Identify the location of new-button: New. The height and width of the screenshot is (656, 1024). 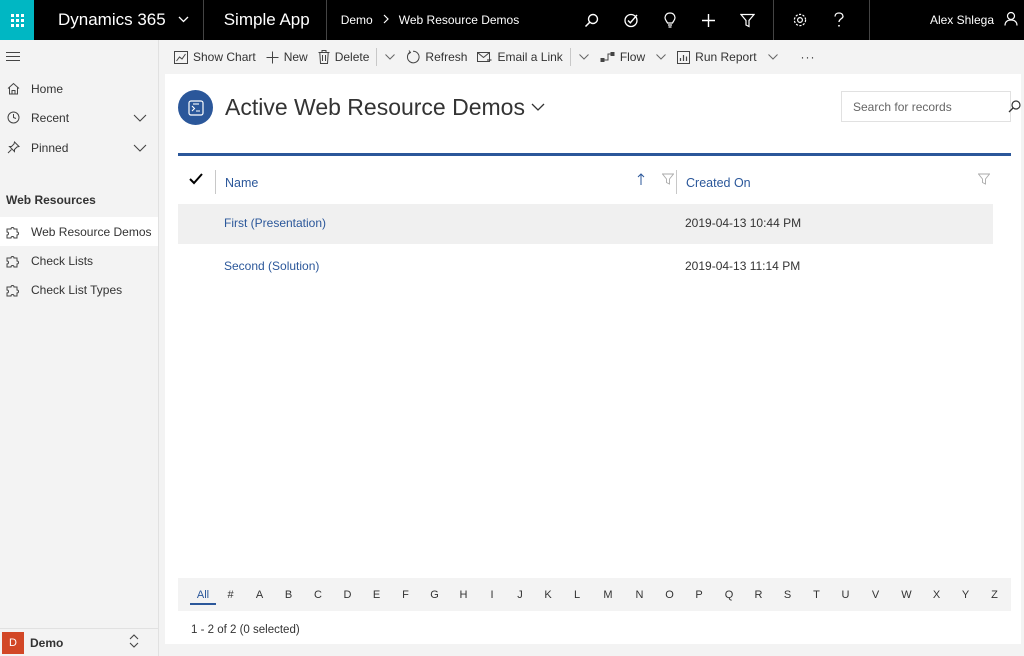
(287, 57).